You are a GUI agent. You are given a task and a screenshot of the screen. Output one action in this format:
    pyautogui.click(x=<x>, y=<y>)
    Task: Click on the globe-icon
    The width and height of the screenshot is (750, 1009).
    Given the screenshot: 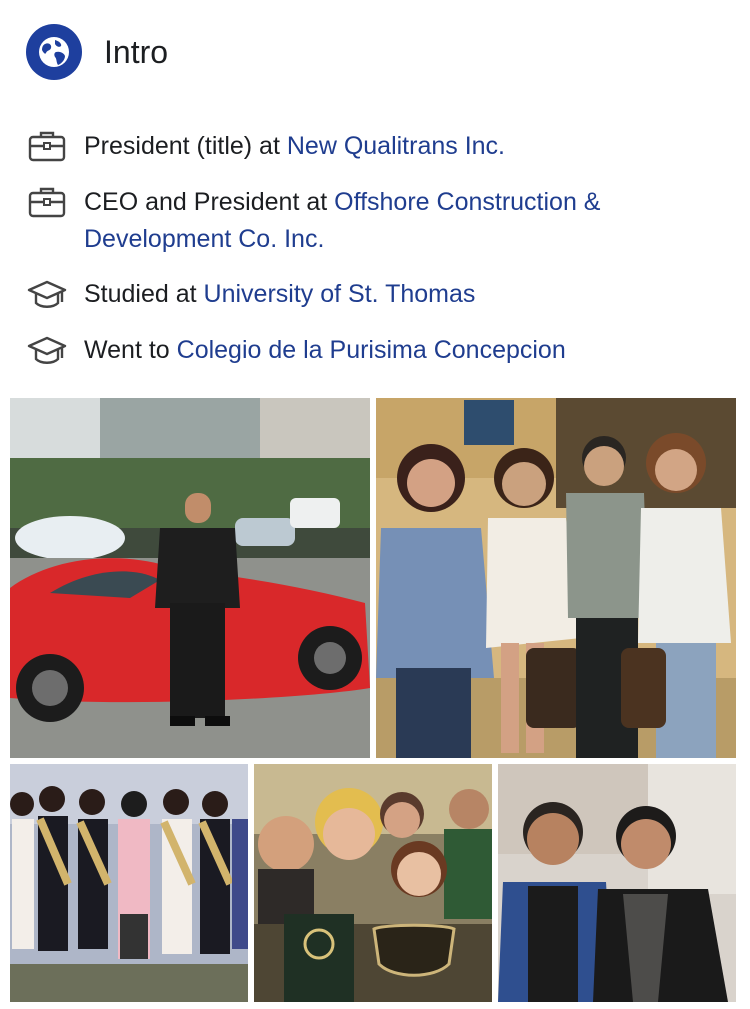 What is the action you would take?
    pyautogui.click(x=54, y=52)
    